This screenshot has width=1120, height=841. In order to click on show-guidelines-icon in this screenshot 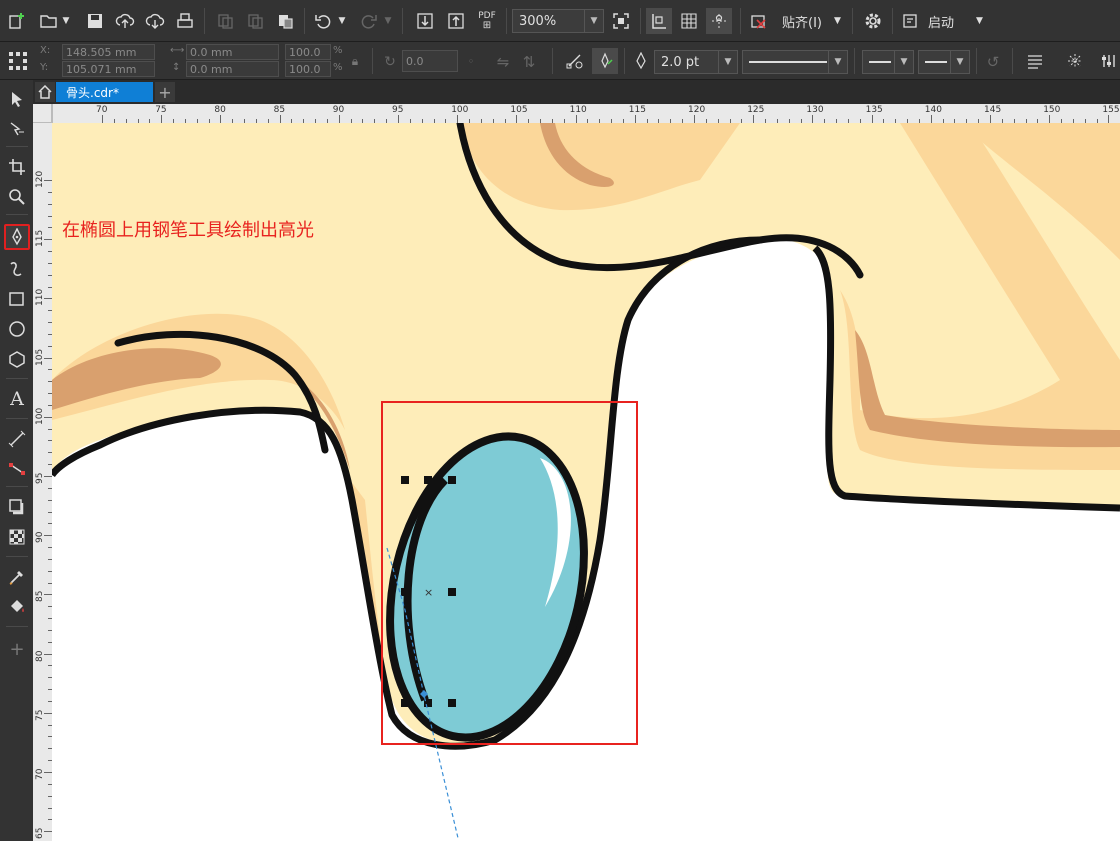, I will do `click(719, 21)`.